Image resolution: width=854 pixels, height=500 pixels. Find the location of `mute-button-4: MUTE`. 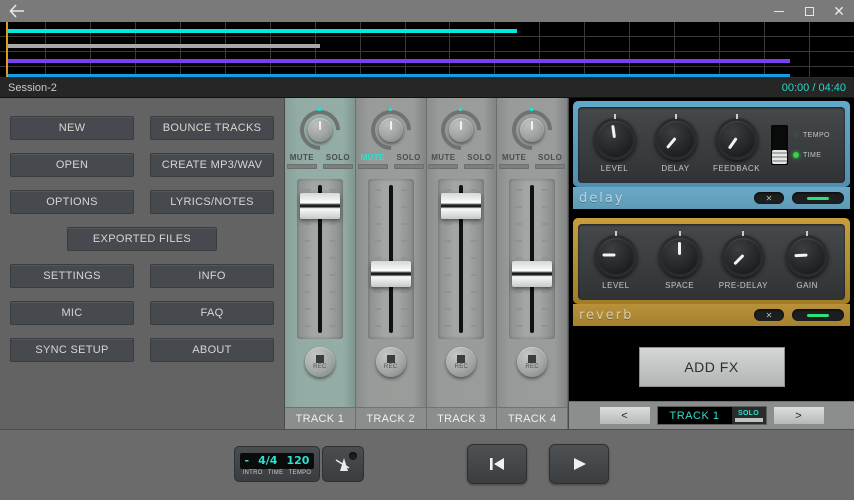

mute-button-4: MUTE is located at coordinates (514, 161).